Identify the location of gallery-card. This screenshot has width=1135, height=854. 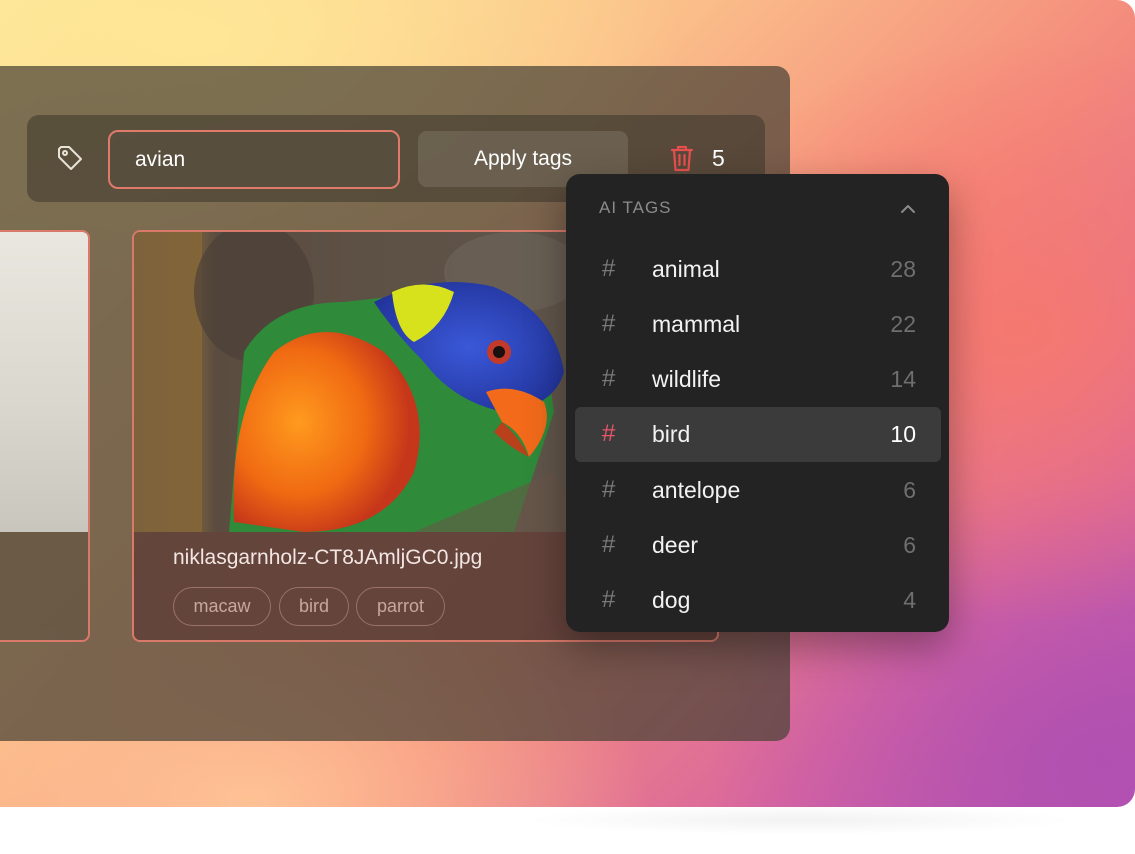
(45, 436).